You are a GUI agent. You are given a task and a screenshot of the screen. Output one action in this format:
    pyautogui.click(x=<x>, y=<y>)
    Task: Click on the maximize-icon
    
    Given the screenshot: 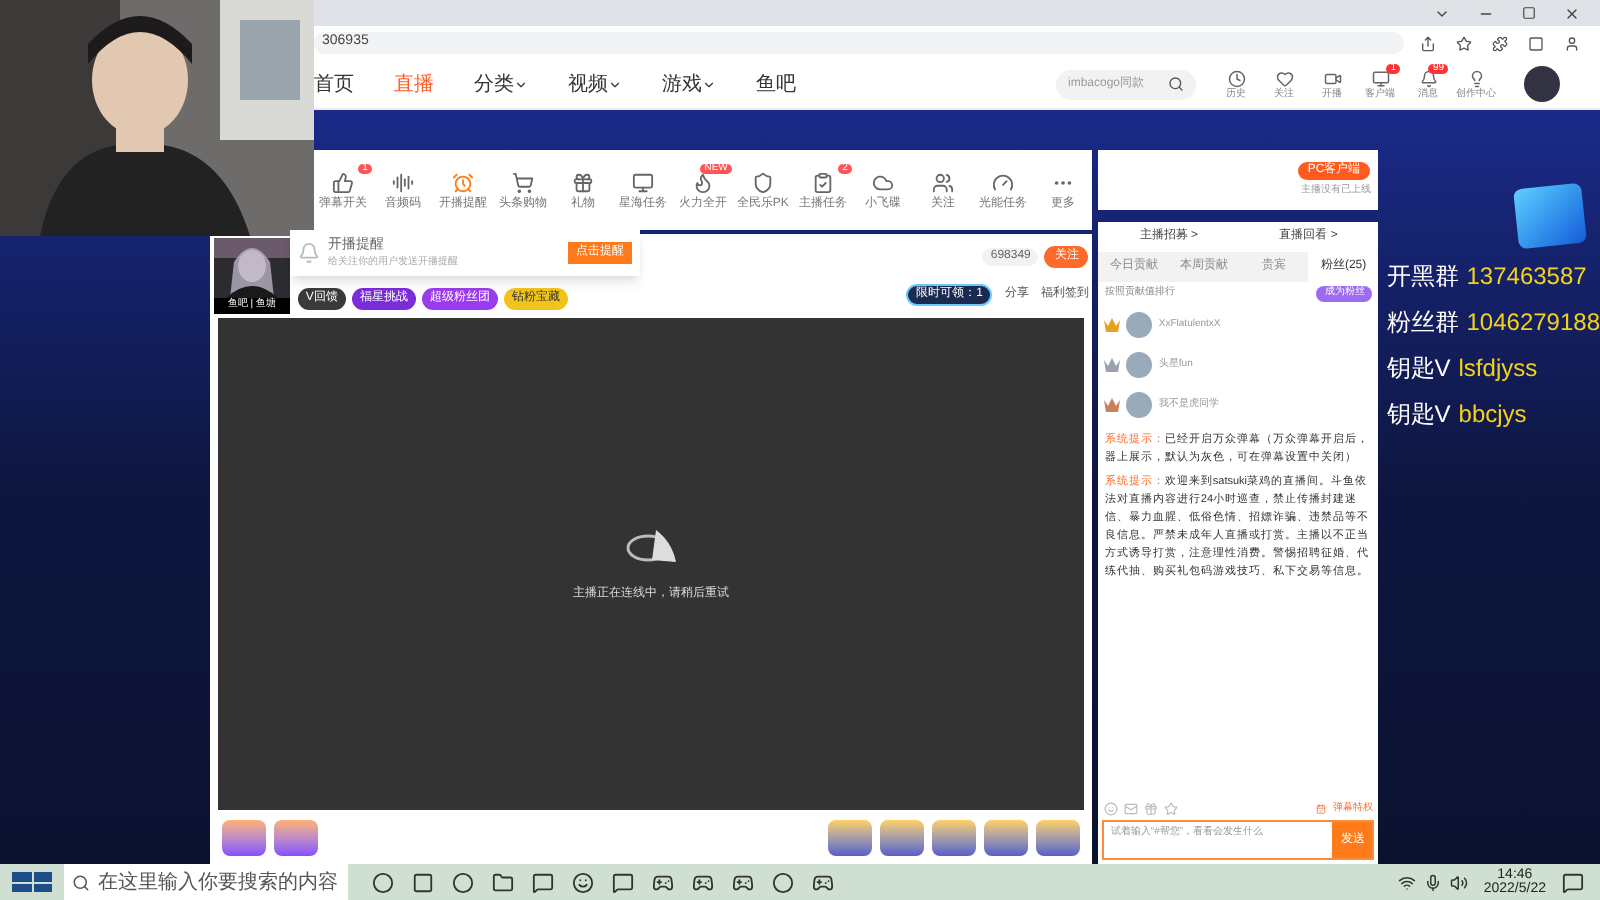 What is the action you would take?
    pyautogui.click(x=1529, y=13)
    